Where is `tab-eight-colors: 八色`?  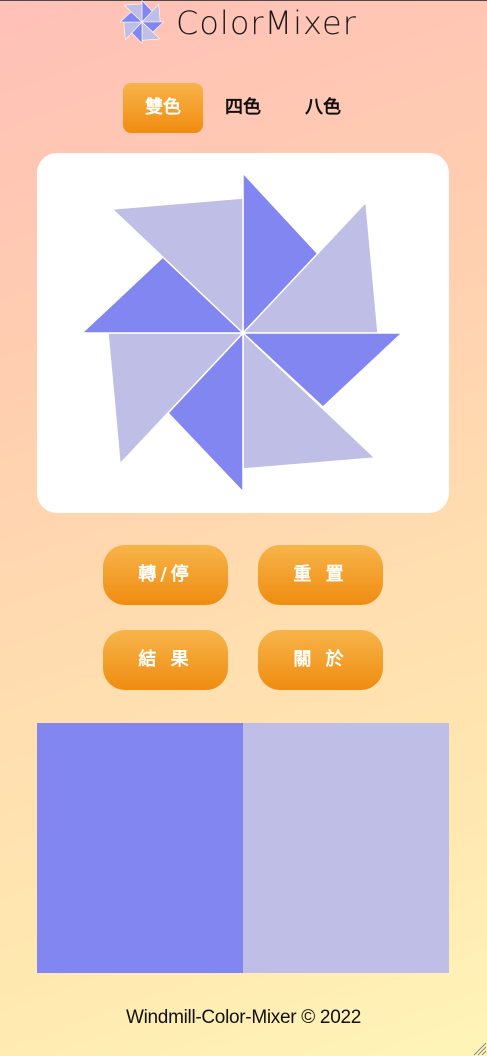 tab-eight-colors: 八色 is located at coordinates (323, 108).